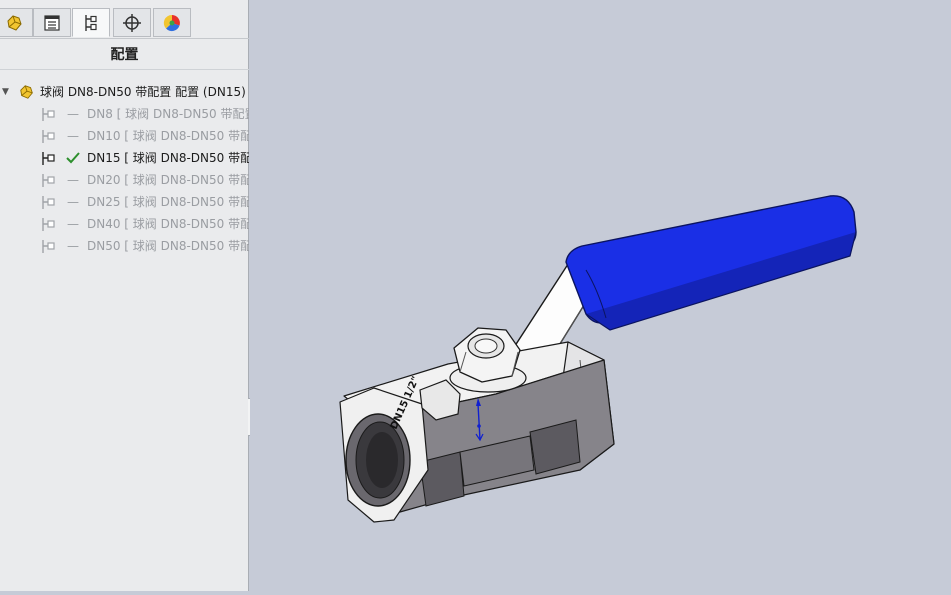 The height and width of the screenshot is (595, 951). I want to click on tree-root-item: ▼ 球阀 DN8-DN50 带配置 配置 (DN15), so click(124, 92).